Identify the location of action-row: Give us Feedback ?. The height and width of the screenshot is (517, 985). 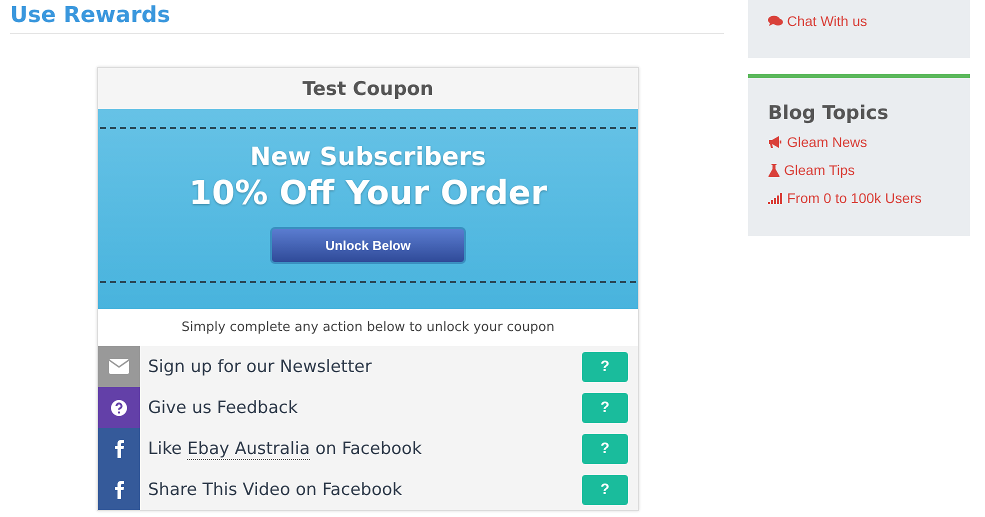
(368, 407).